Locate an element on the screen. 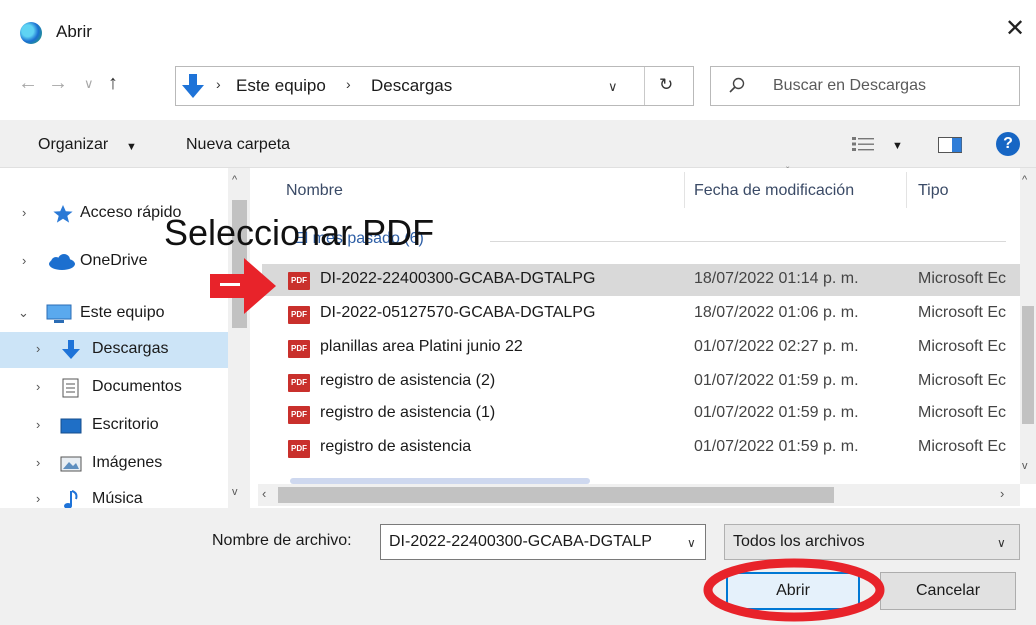 This screenshot has width=1036, height=625. nav-item-imagenes: › Imágenes is located at coordinates (114, 464).